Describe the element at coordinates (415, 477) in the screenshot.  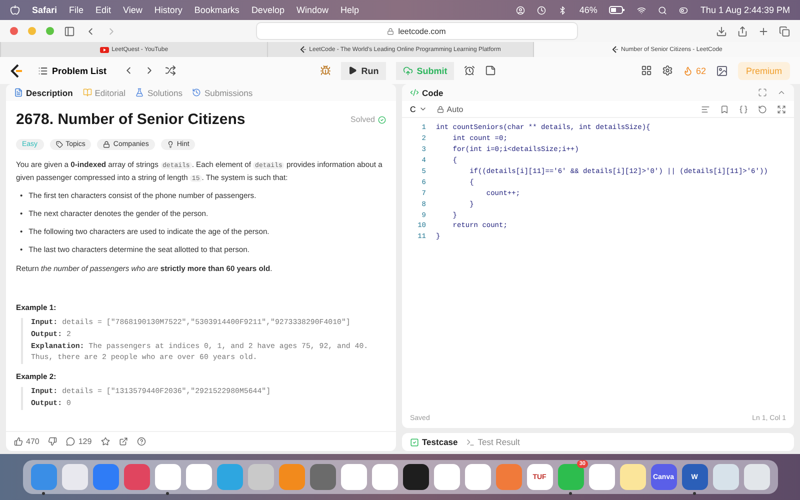
I see `app-icon` at that location.